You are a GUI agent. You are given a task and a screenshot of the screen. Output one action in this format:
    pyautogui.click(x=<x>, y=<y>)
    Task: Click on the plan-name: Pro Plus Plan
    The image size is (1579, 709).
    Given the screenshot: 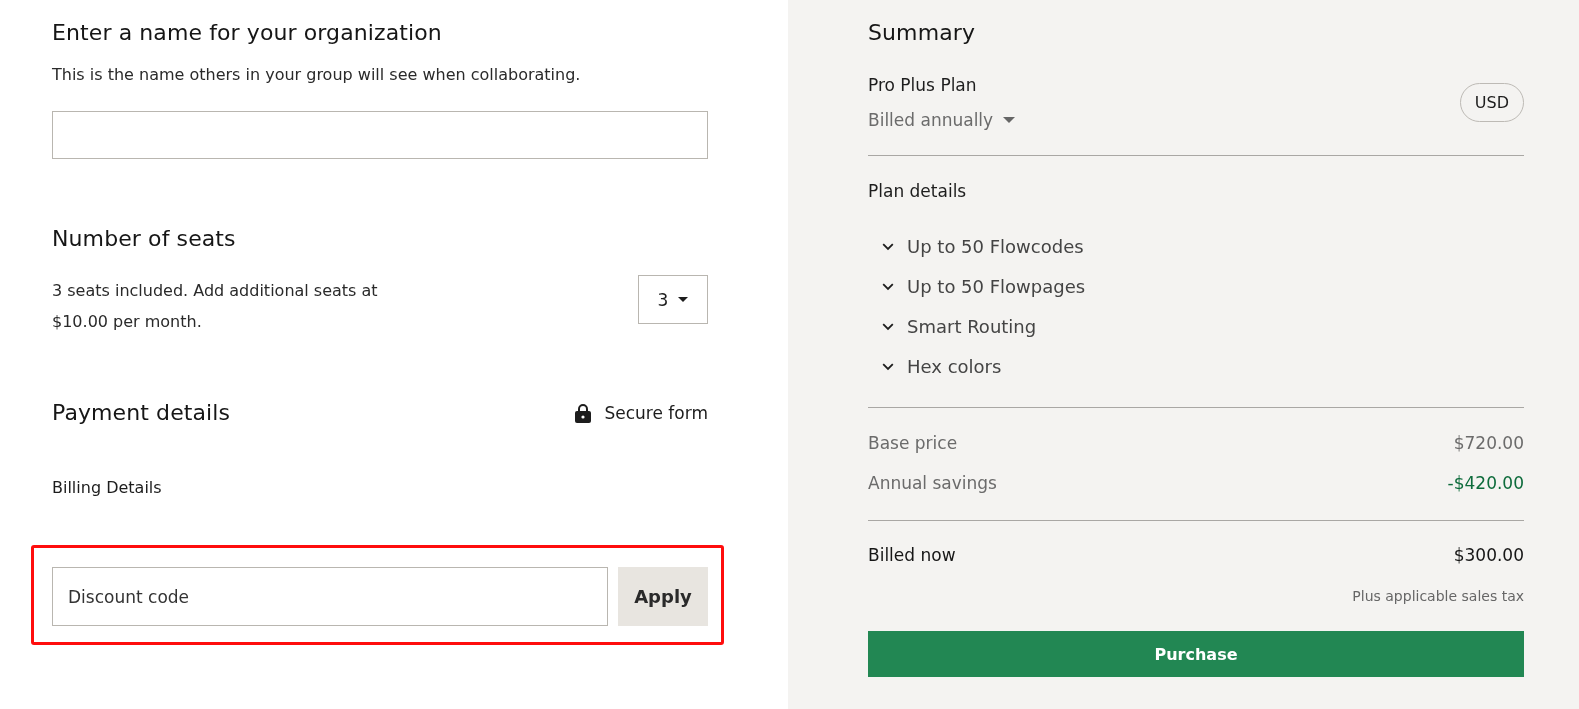 What is the action you would take?
    pyautogui.click(x=922, y=85)
    